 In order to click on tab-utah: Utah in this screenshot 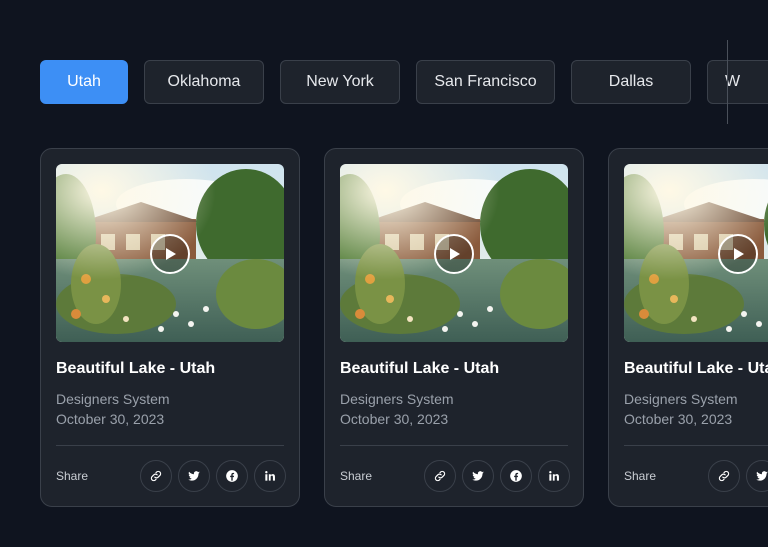, I will do `click(84, 82)`.